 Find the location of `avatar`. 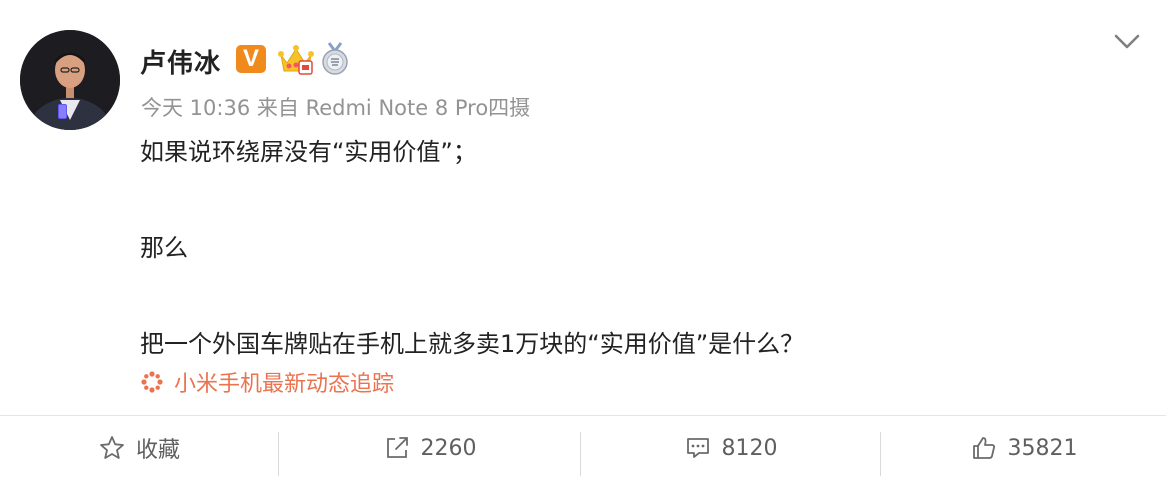

avatar is located at coordinates (70, 80).